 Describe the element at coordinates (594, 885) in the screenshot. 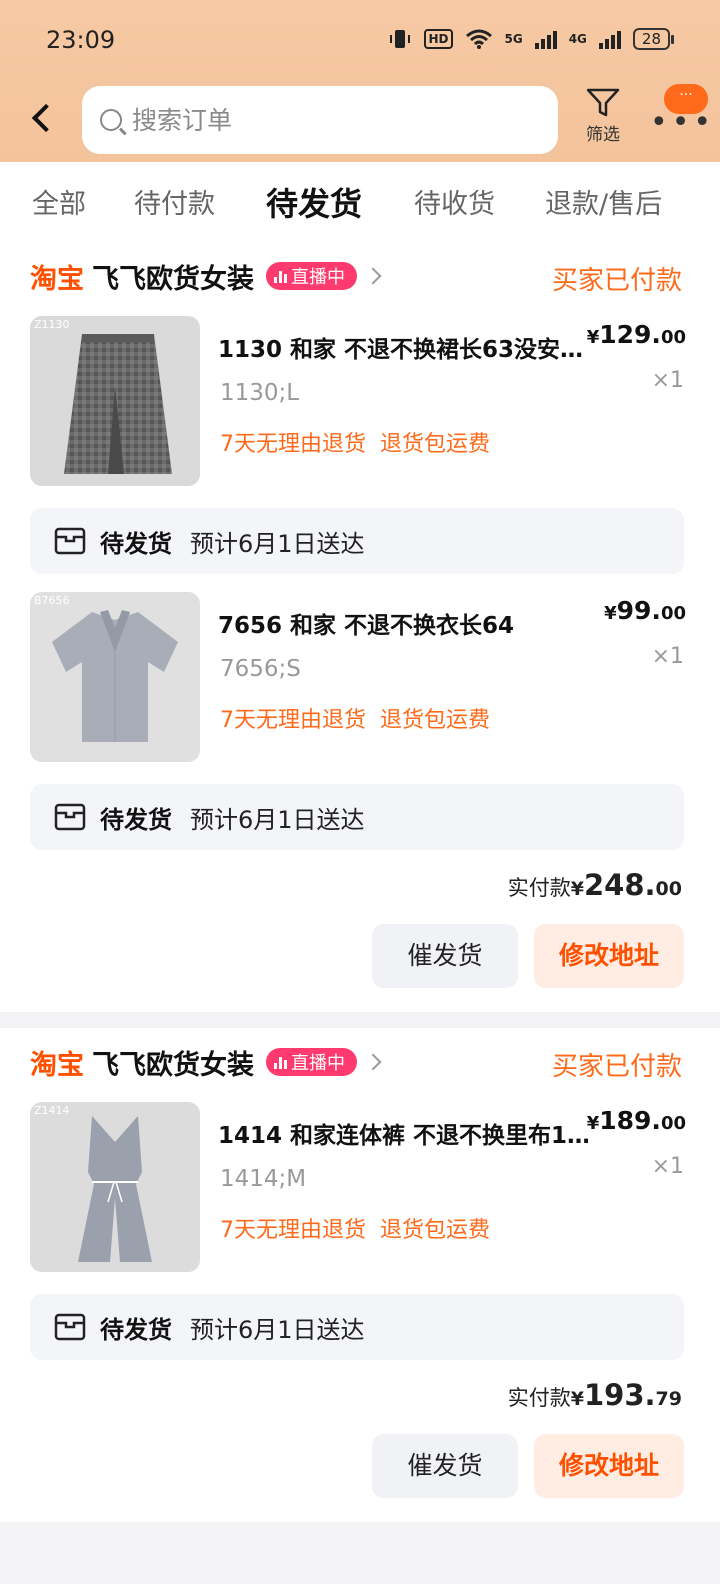

I see `order-total: 实付款¥248.00` at that location.